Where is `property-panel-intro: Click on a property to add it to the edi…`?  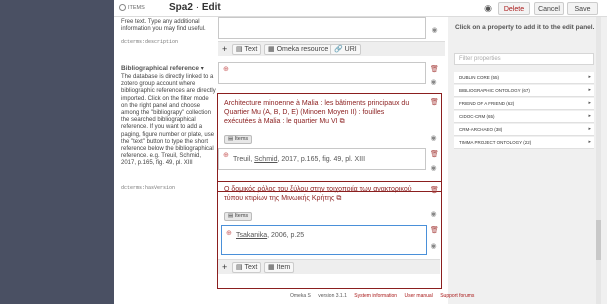 property-panel-intro: Click on a property to add it to the edi… is located at coordinates (525, 27).